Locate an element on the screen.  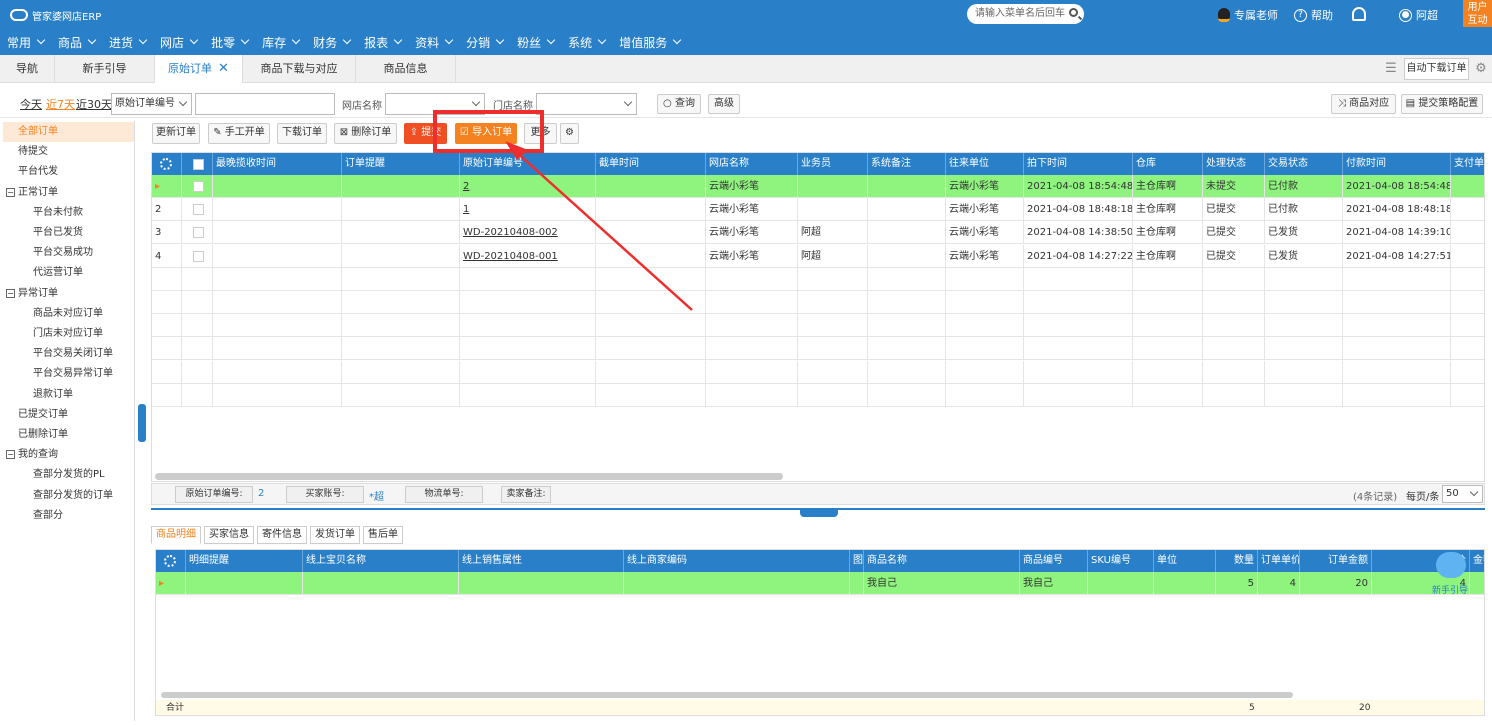
list-icon: ☰ is located at coordinates (1391, 69).